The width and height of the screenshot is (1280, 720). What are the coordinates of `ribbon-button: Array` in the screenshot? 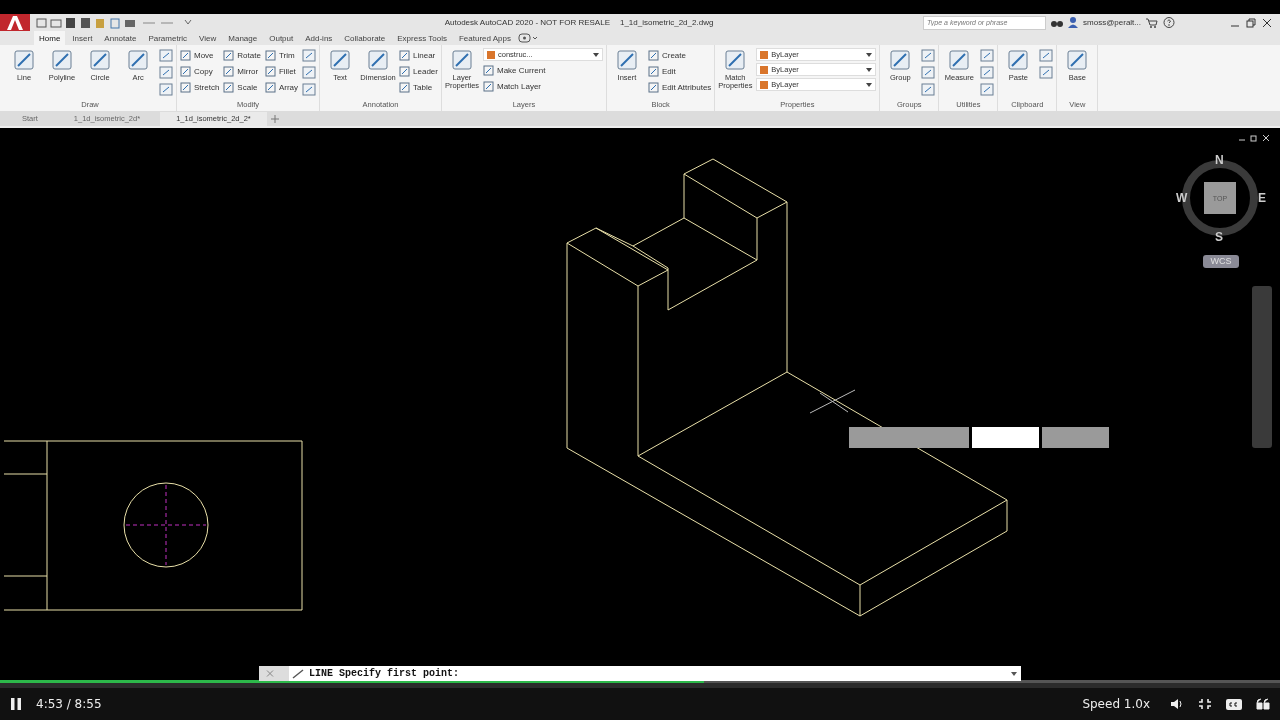 It's located at (281, 87).